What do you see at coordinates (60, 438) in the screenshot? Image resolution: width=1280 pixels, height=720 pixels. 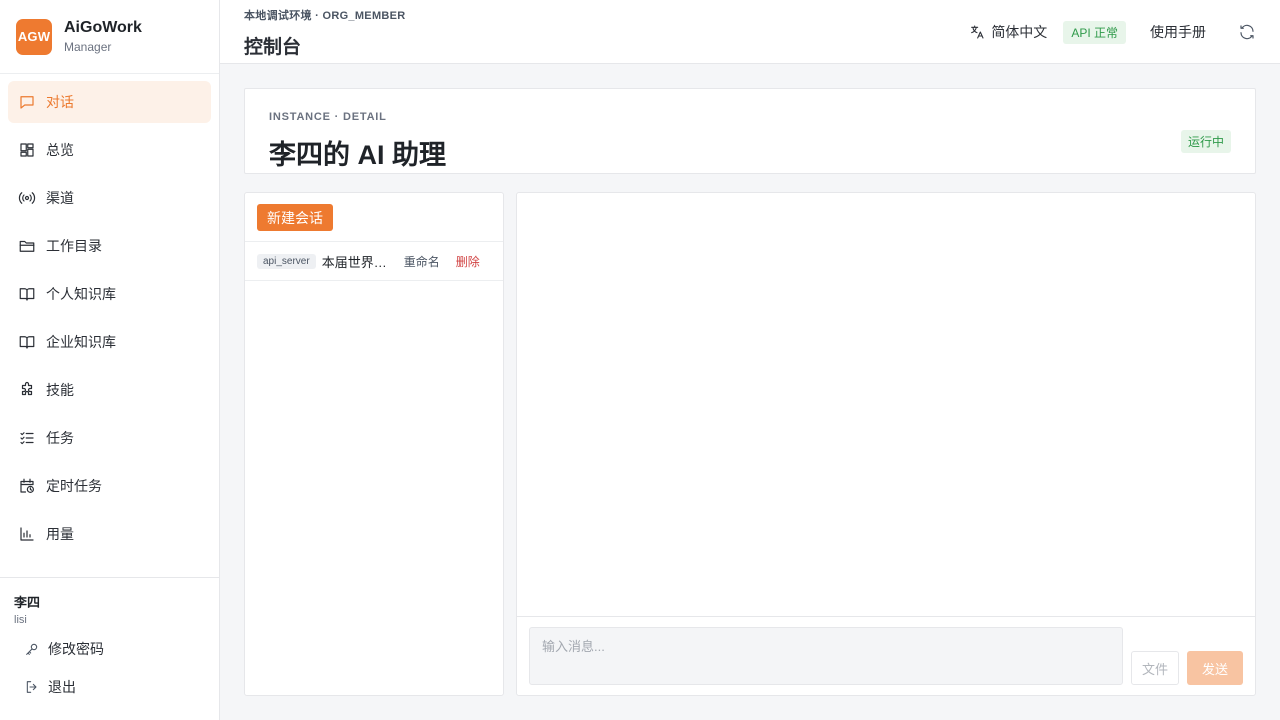 I see `sidebar-item-label: 任务` at bounding box center [60, 438].